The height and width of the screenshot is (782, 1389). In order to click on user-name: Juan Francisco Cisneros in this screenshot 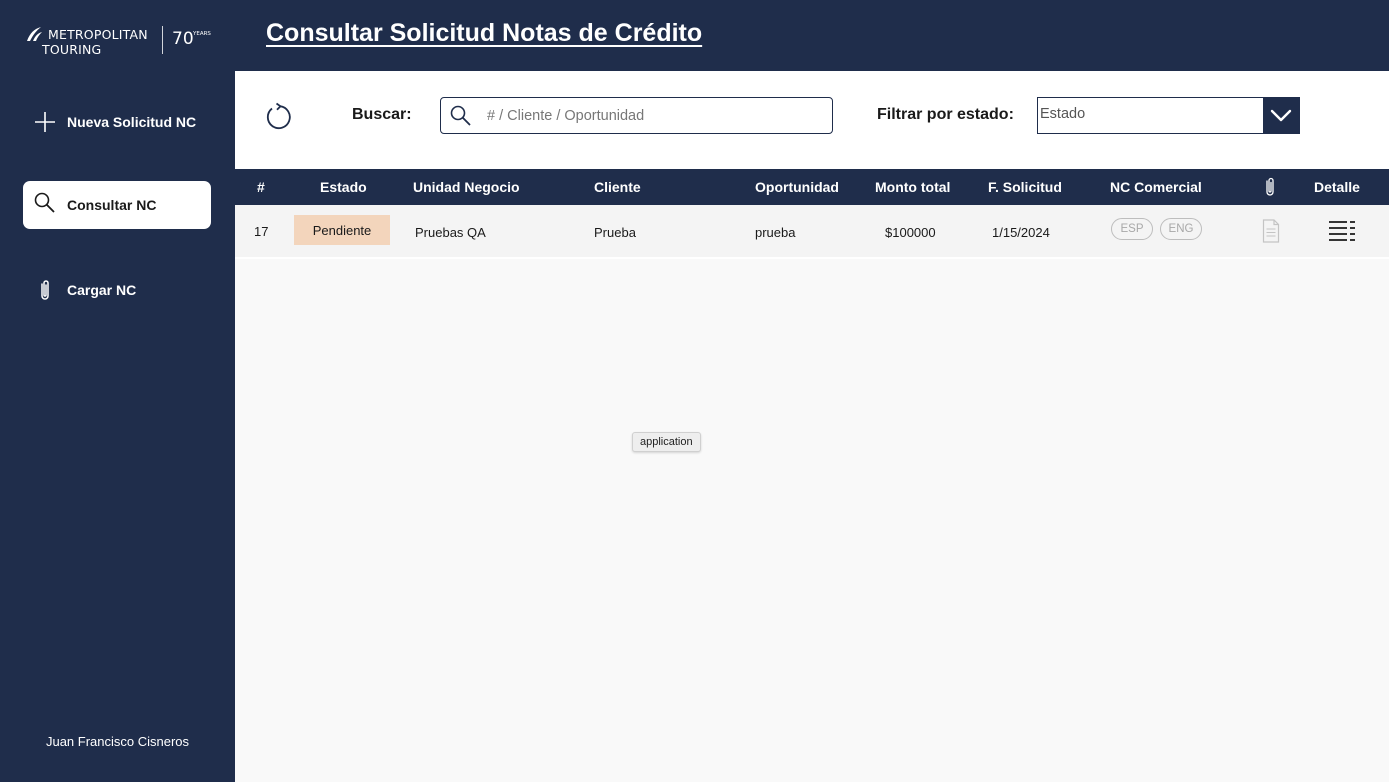, I will do `click(117, 741)`.